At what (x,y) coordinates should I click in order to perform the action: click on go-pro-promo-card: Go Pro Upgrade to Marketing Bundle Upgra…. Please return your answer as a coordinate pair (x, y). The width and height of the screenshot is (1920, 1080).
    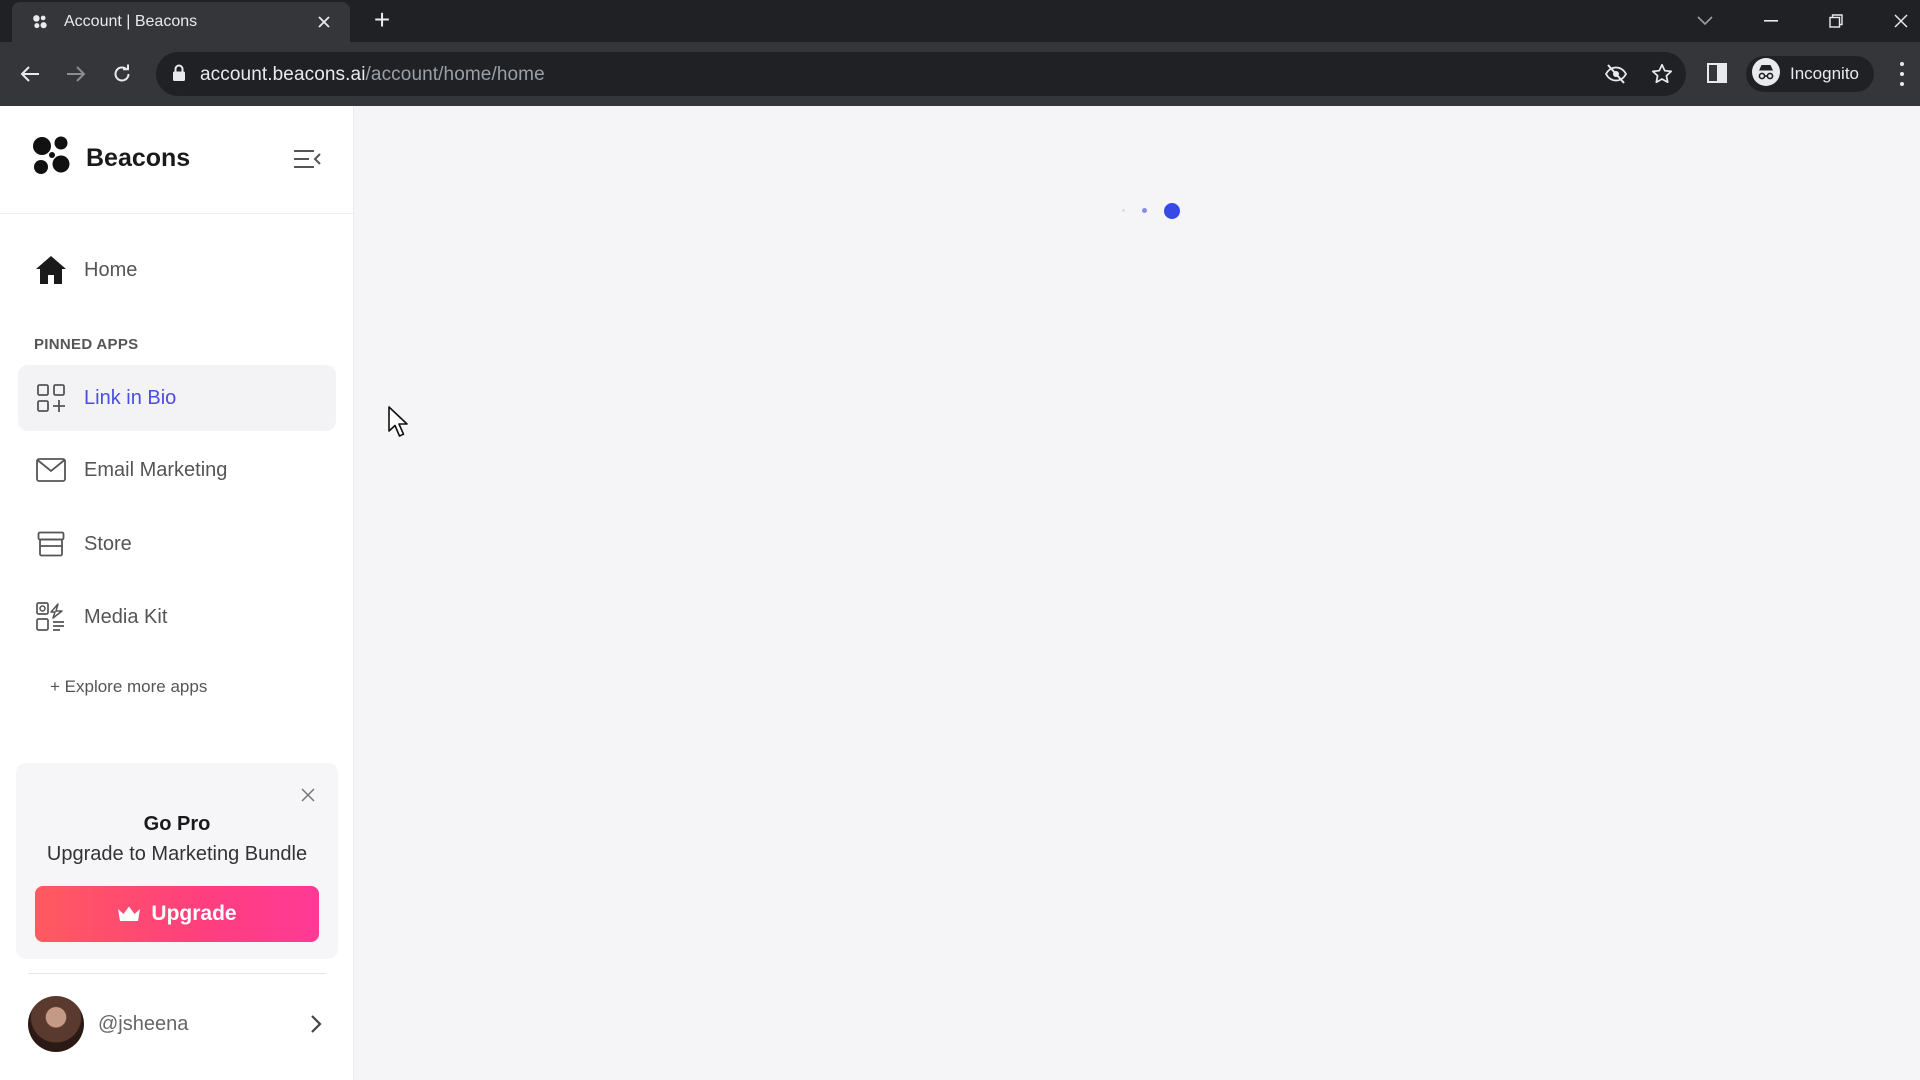
    Looking at the image, I should click on (177, 861).